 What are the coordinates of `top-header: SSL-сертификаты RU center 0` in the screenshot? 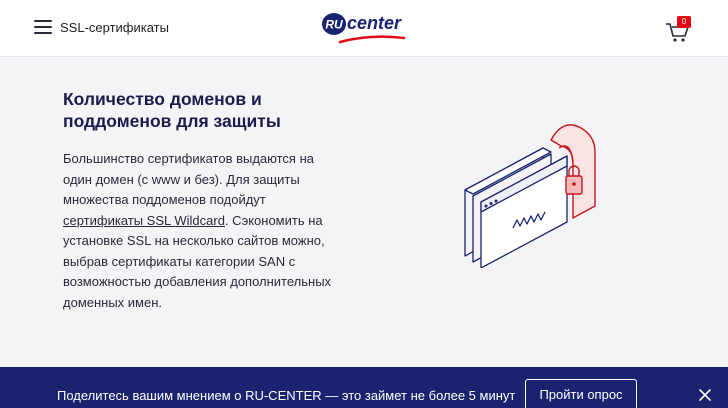 It's located at (364, 28).